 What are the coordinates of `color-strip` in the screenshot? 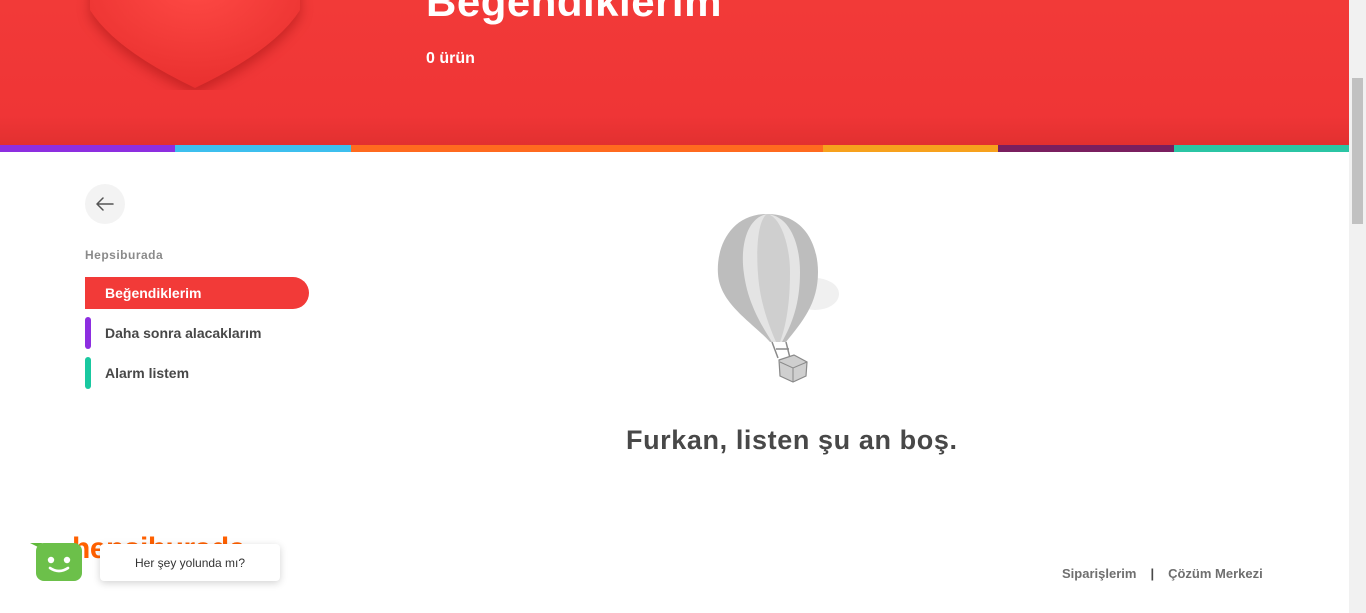 It's located at (674, 148).